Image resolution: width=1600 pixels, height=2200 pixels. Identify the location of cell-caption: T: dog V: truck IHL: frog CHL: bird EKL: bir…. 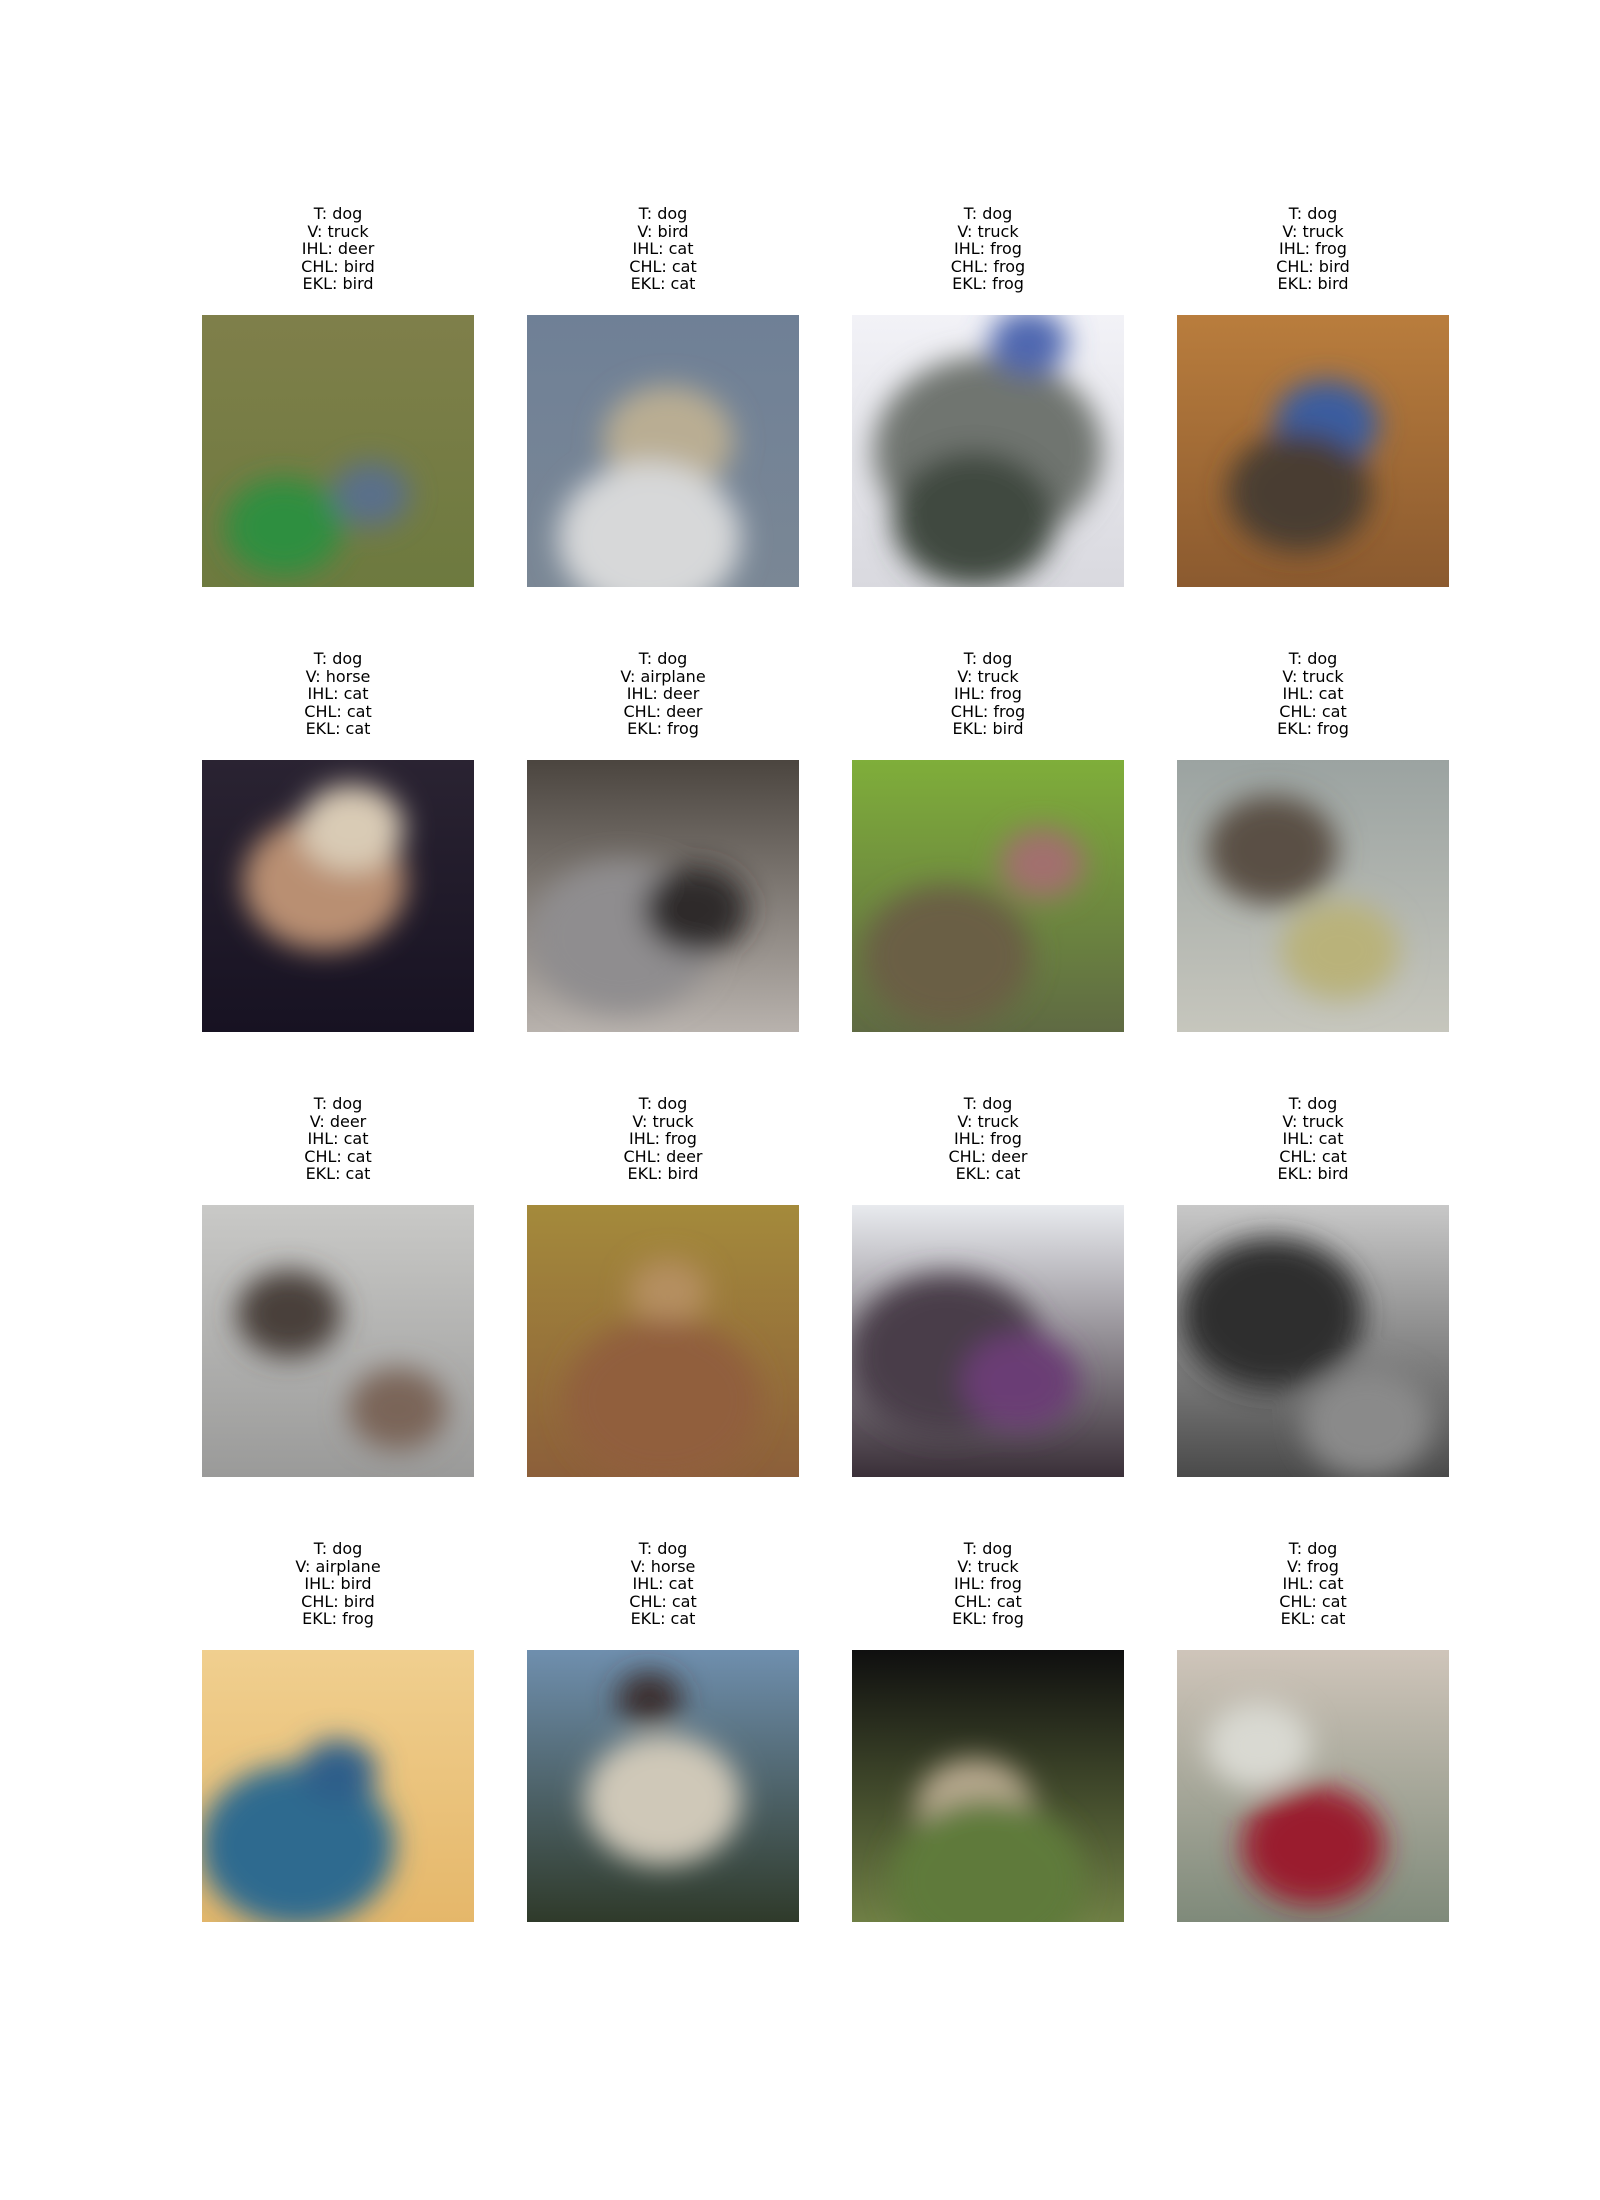
(1313, 249).